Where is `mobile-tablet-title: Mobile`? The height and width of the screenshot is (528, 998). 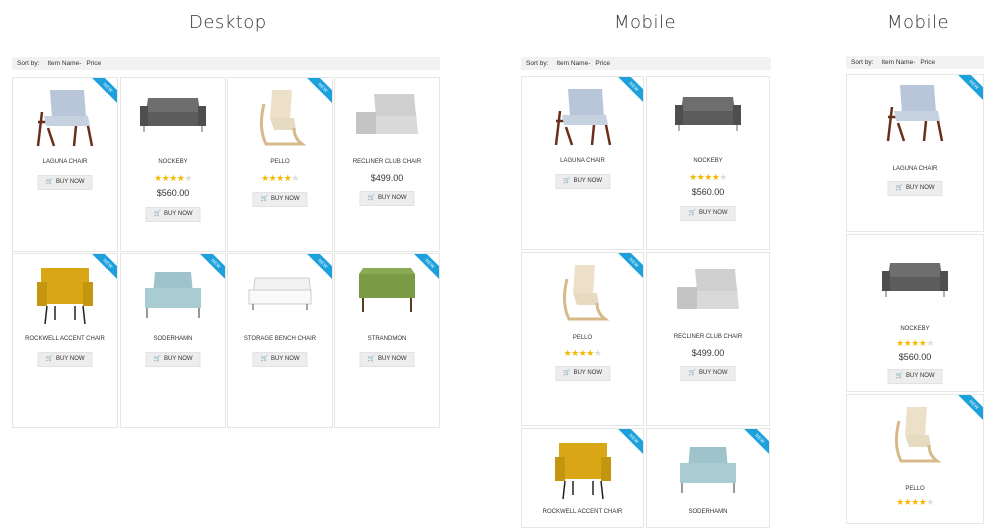
mobile-tablet-title: Mobile is located at coordinates (645, 22).